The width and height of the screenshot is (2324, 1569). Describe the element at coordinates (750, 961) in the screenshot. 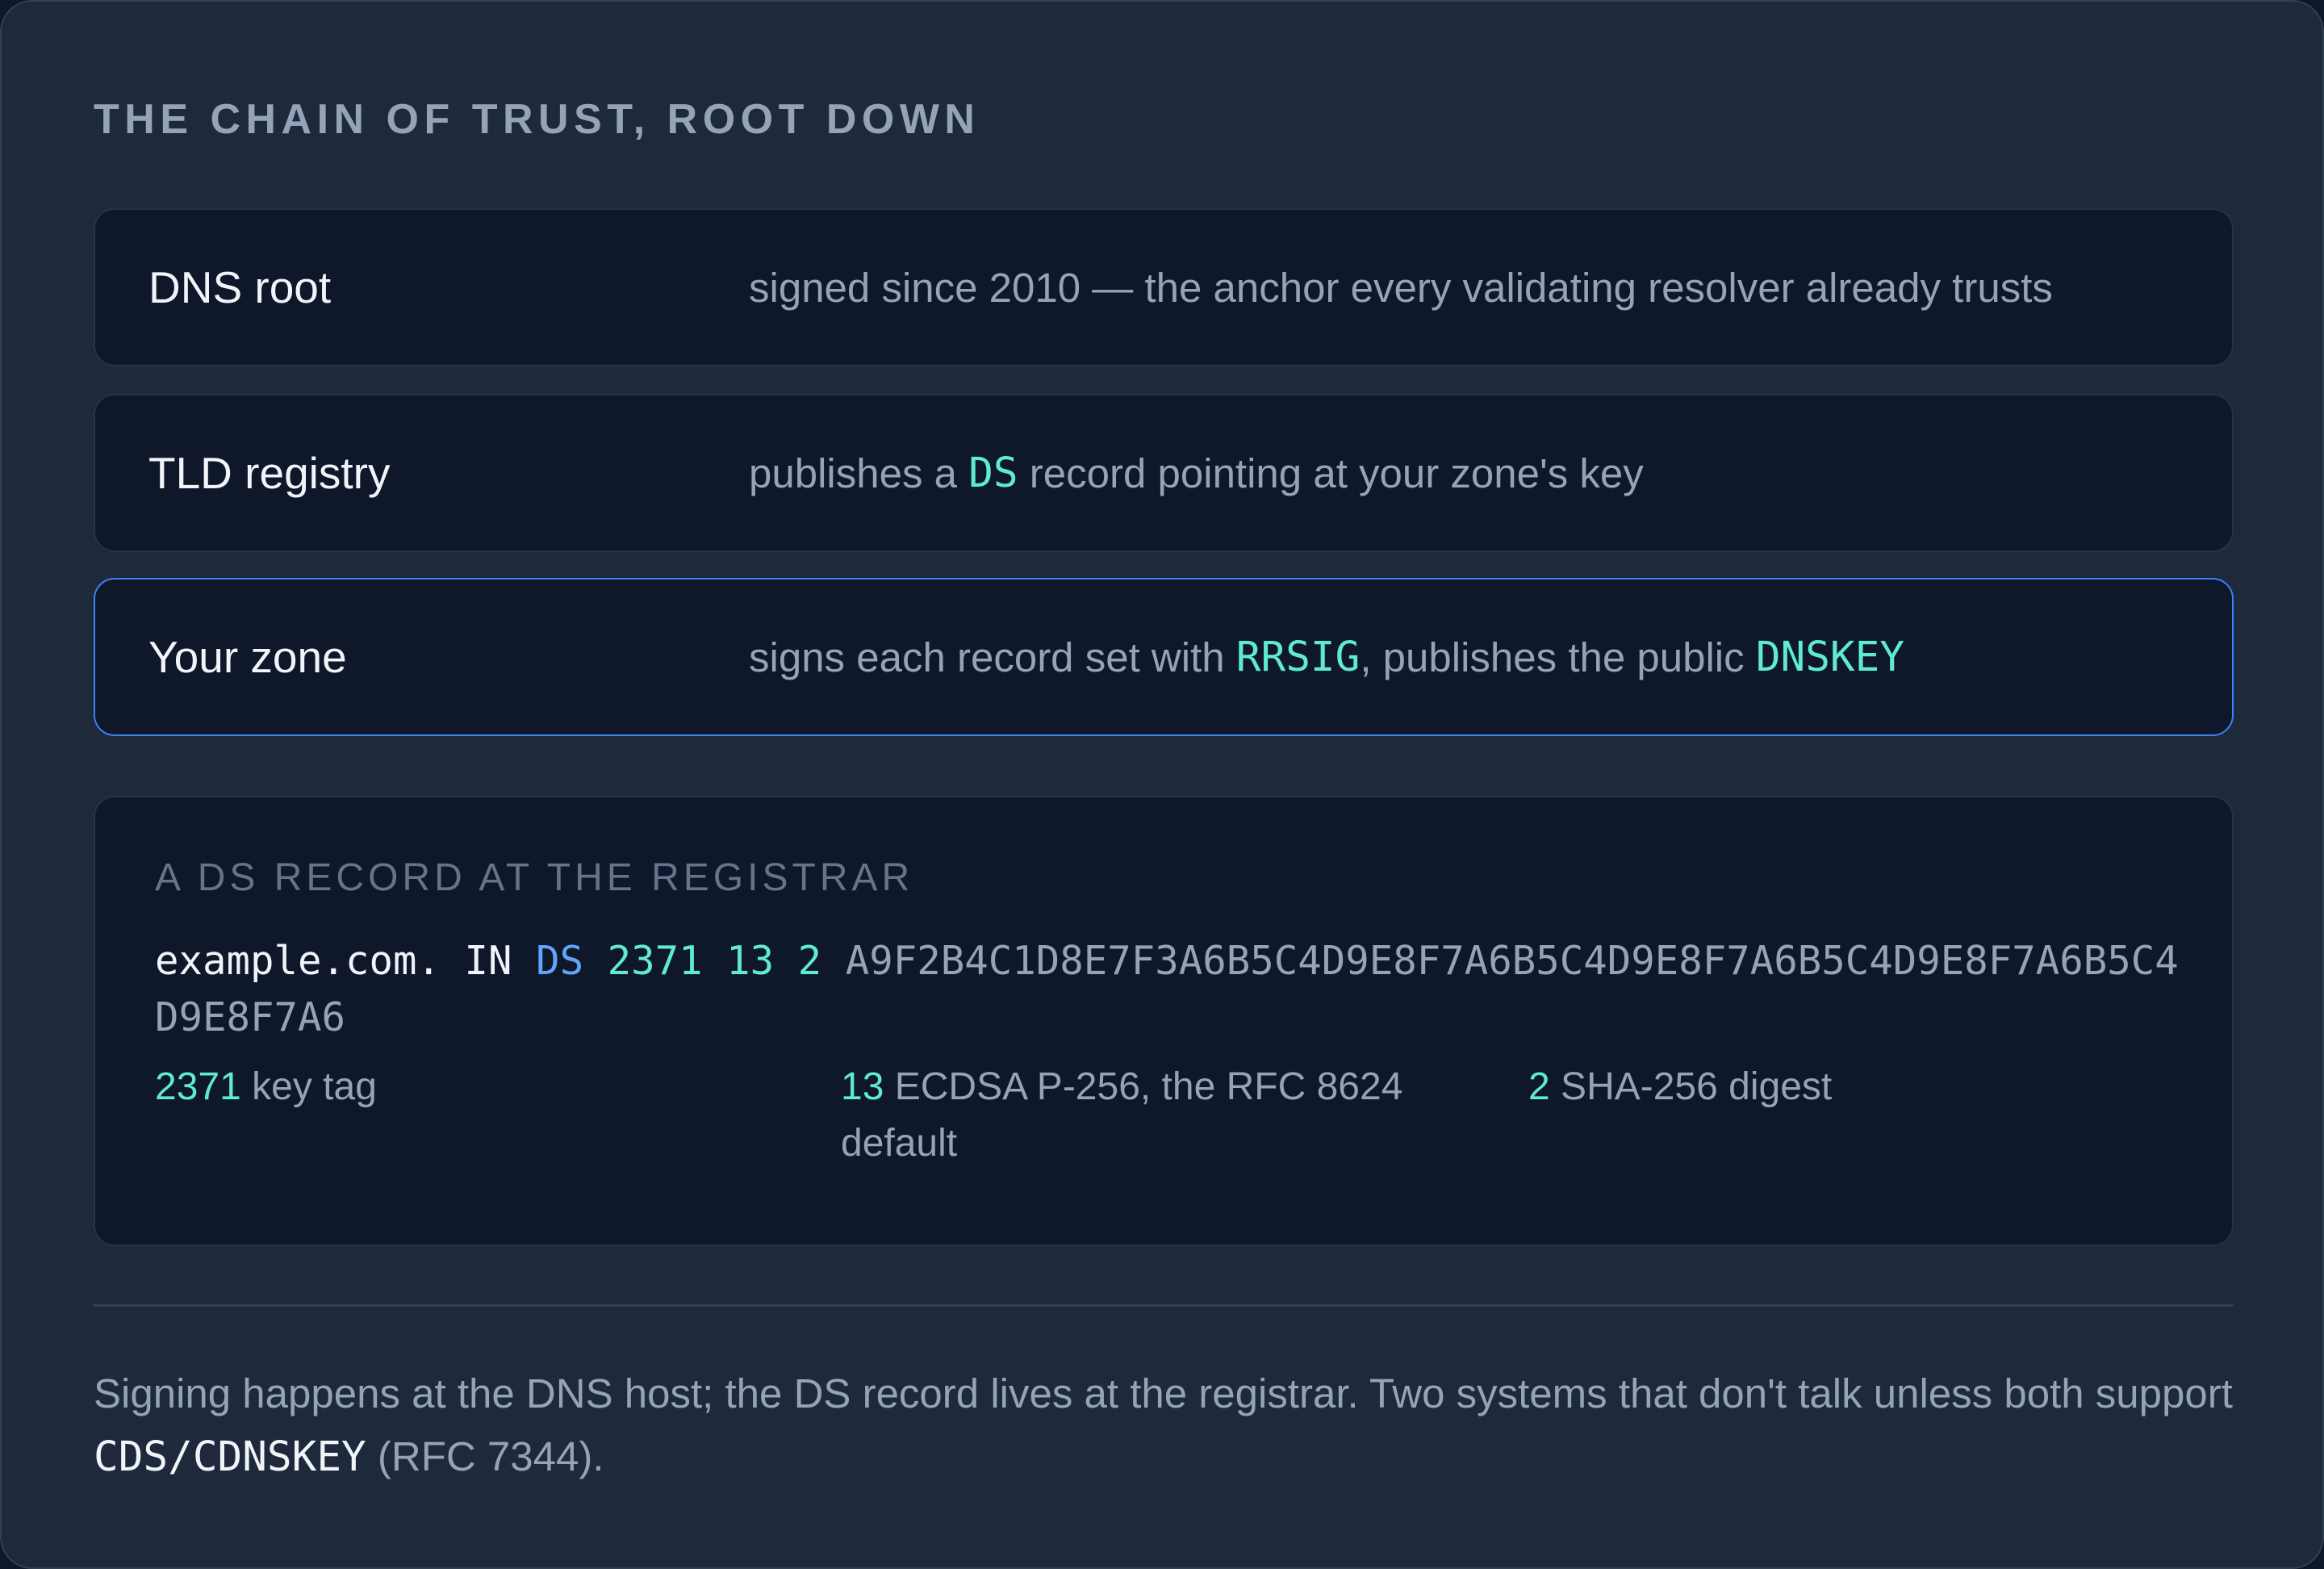

I see `ds-algorithm: 13` at that location.